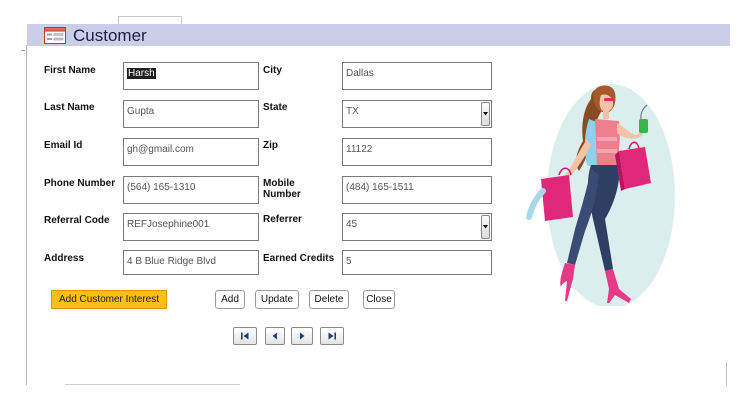 This screenshot has width=750, height=402. I want to click on mobile-label-line1: Mobile, so click(279, 183).